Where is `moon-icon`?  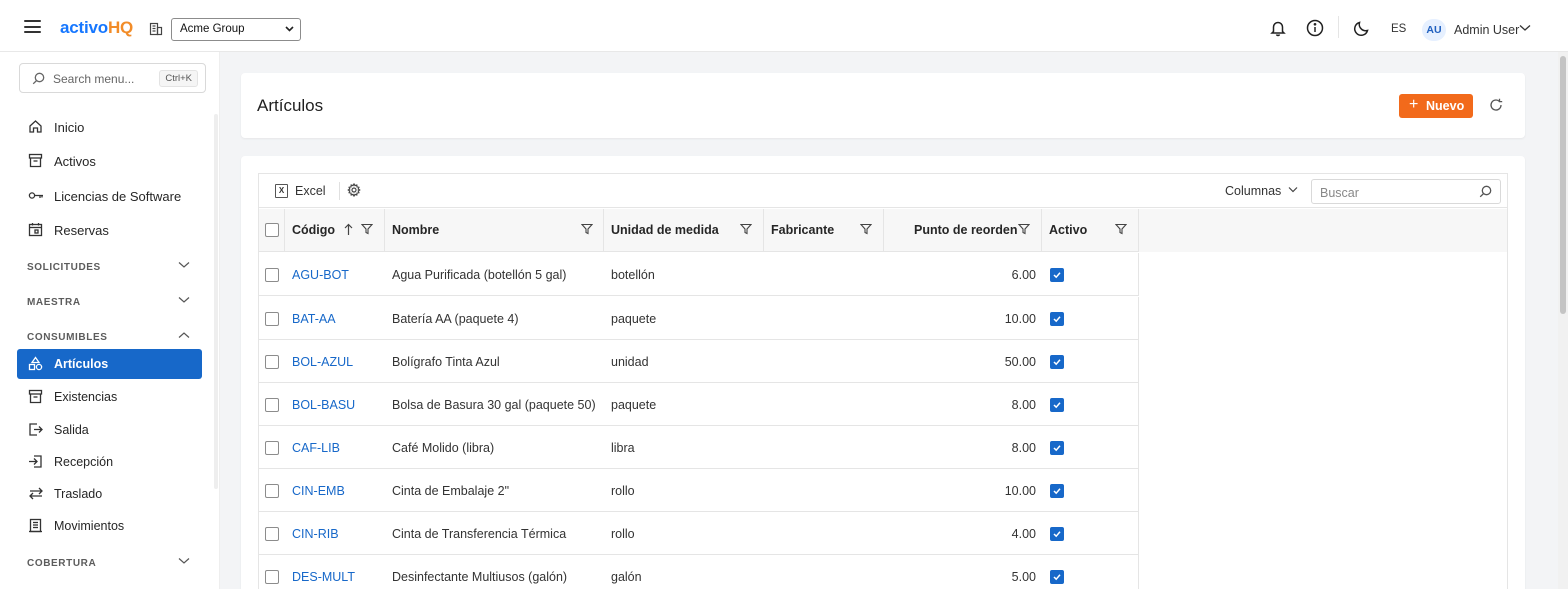
moon-icon is located at coordinates (1362, 28).